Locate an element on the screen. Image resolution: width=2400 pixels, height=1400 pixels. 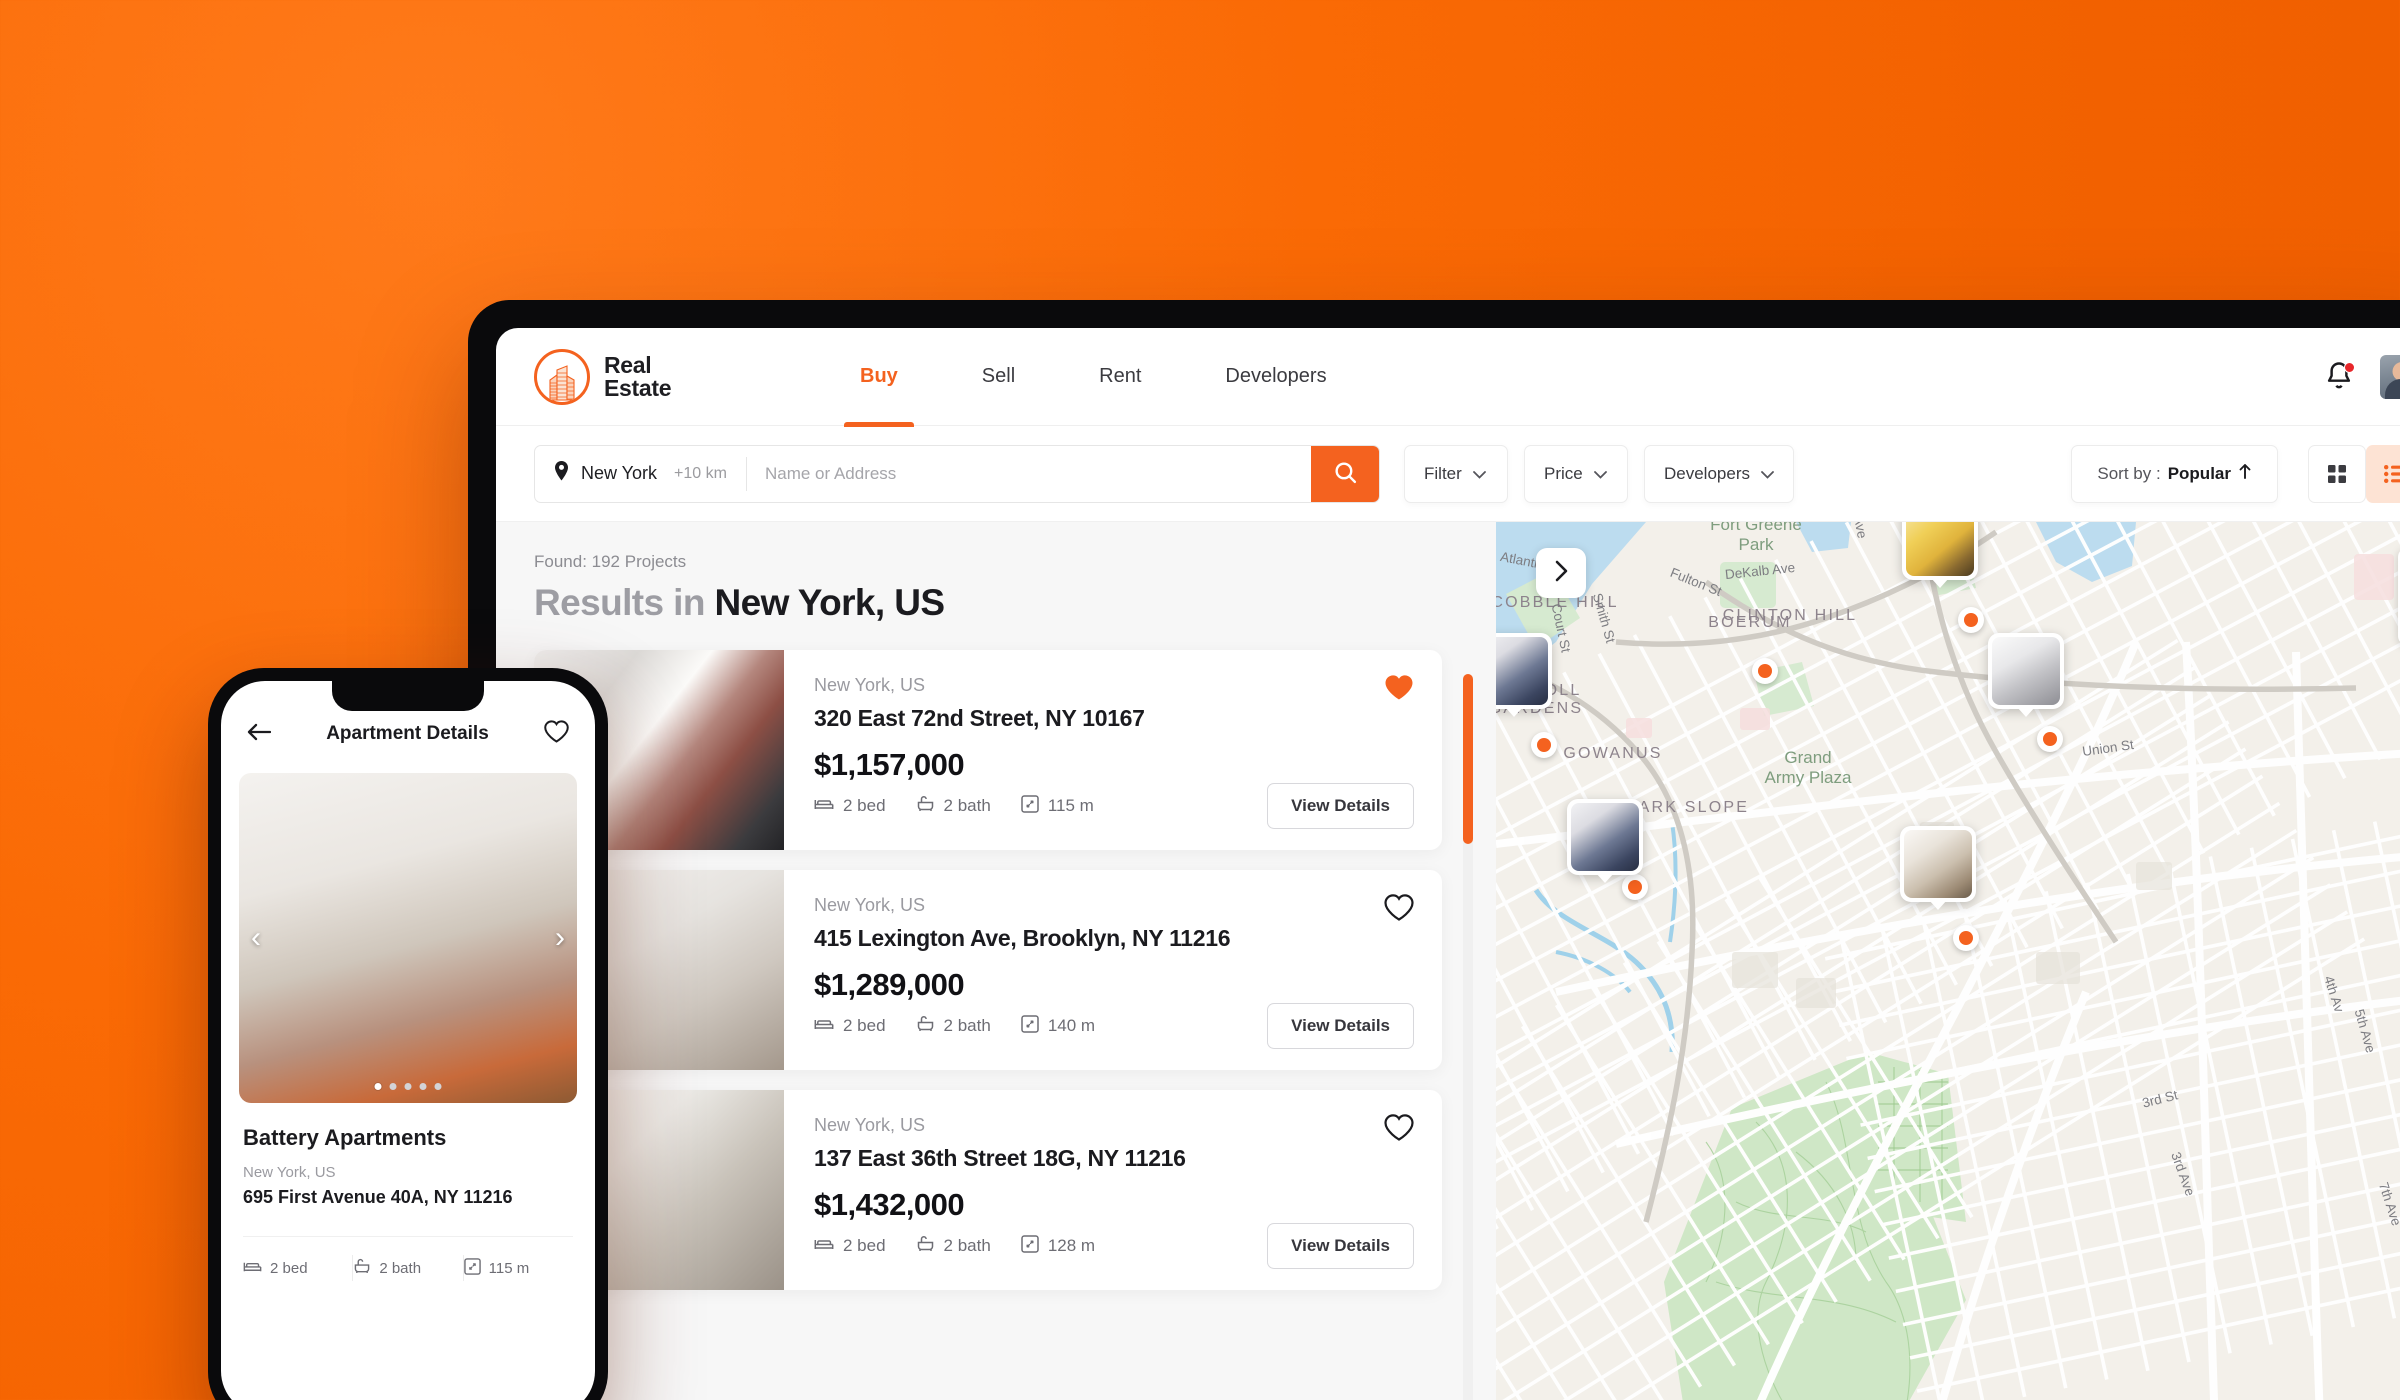
phone-listing-meta: 2 bed 2 bath 115 m is located at coordinates (408, 1258).